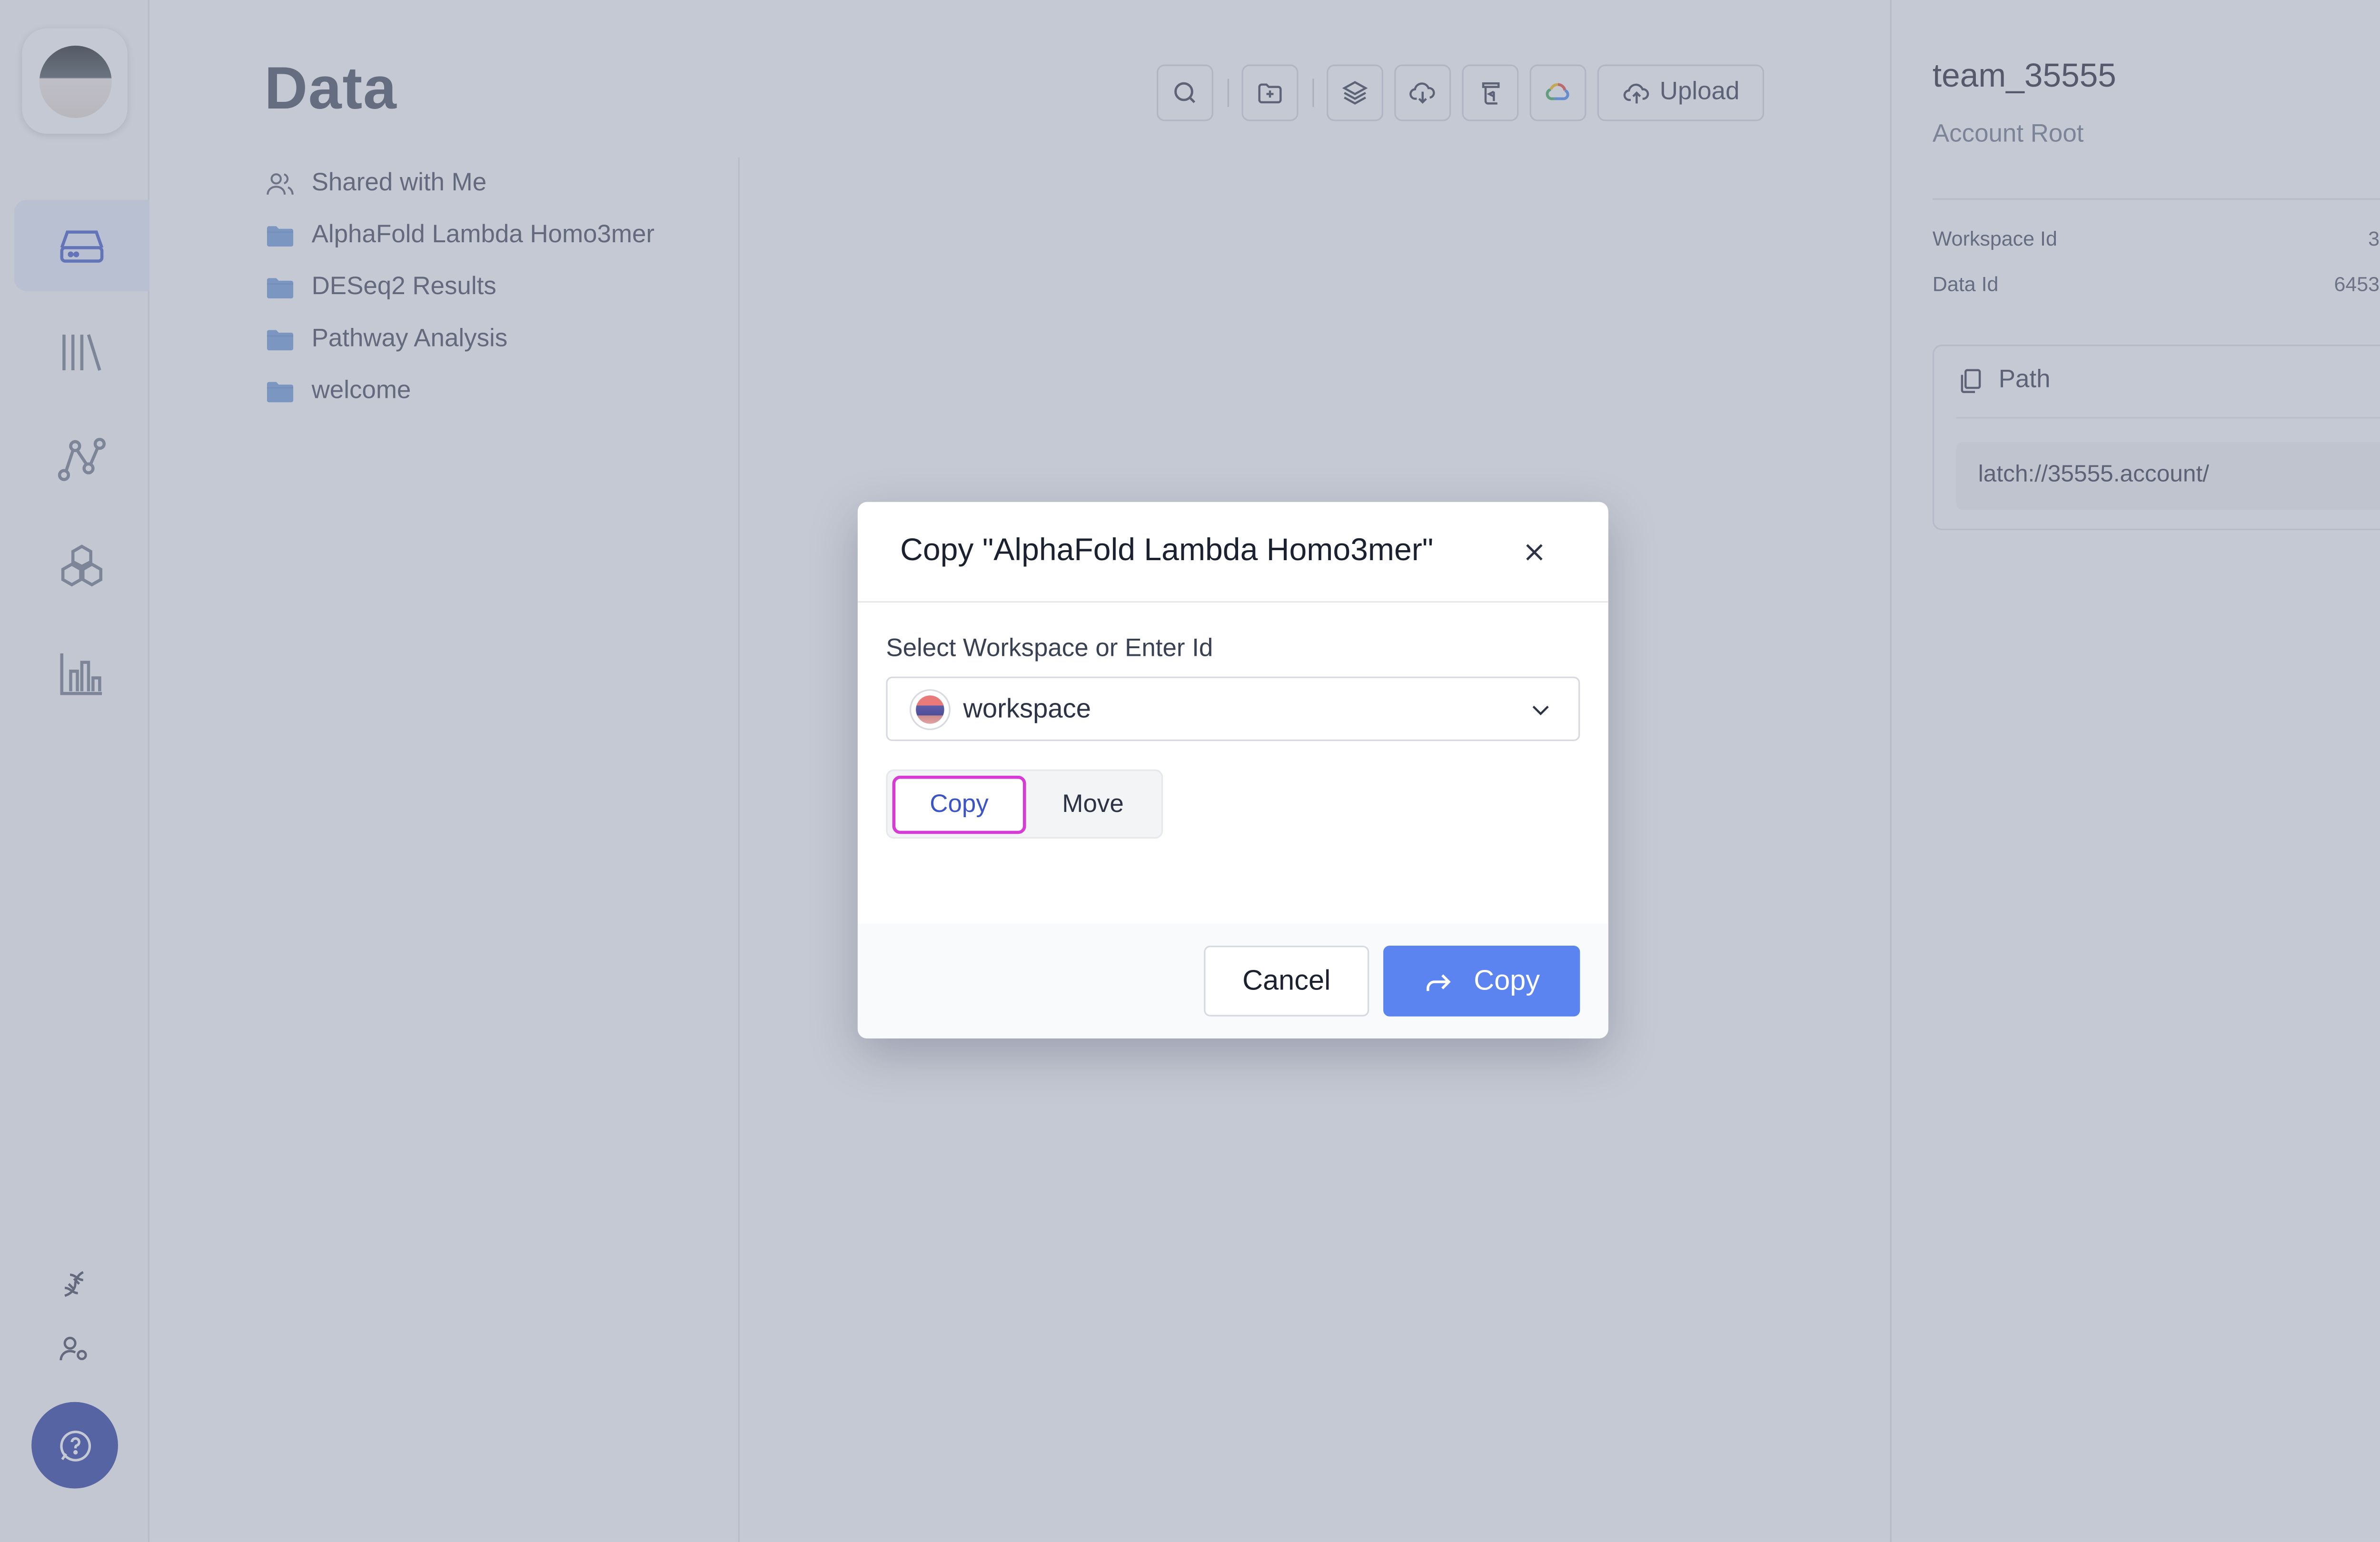 This screenshot has width=2380, height=1542. I want to click on close-button, so click(1534, 552).